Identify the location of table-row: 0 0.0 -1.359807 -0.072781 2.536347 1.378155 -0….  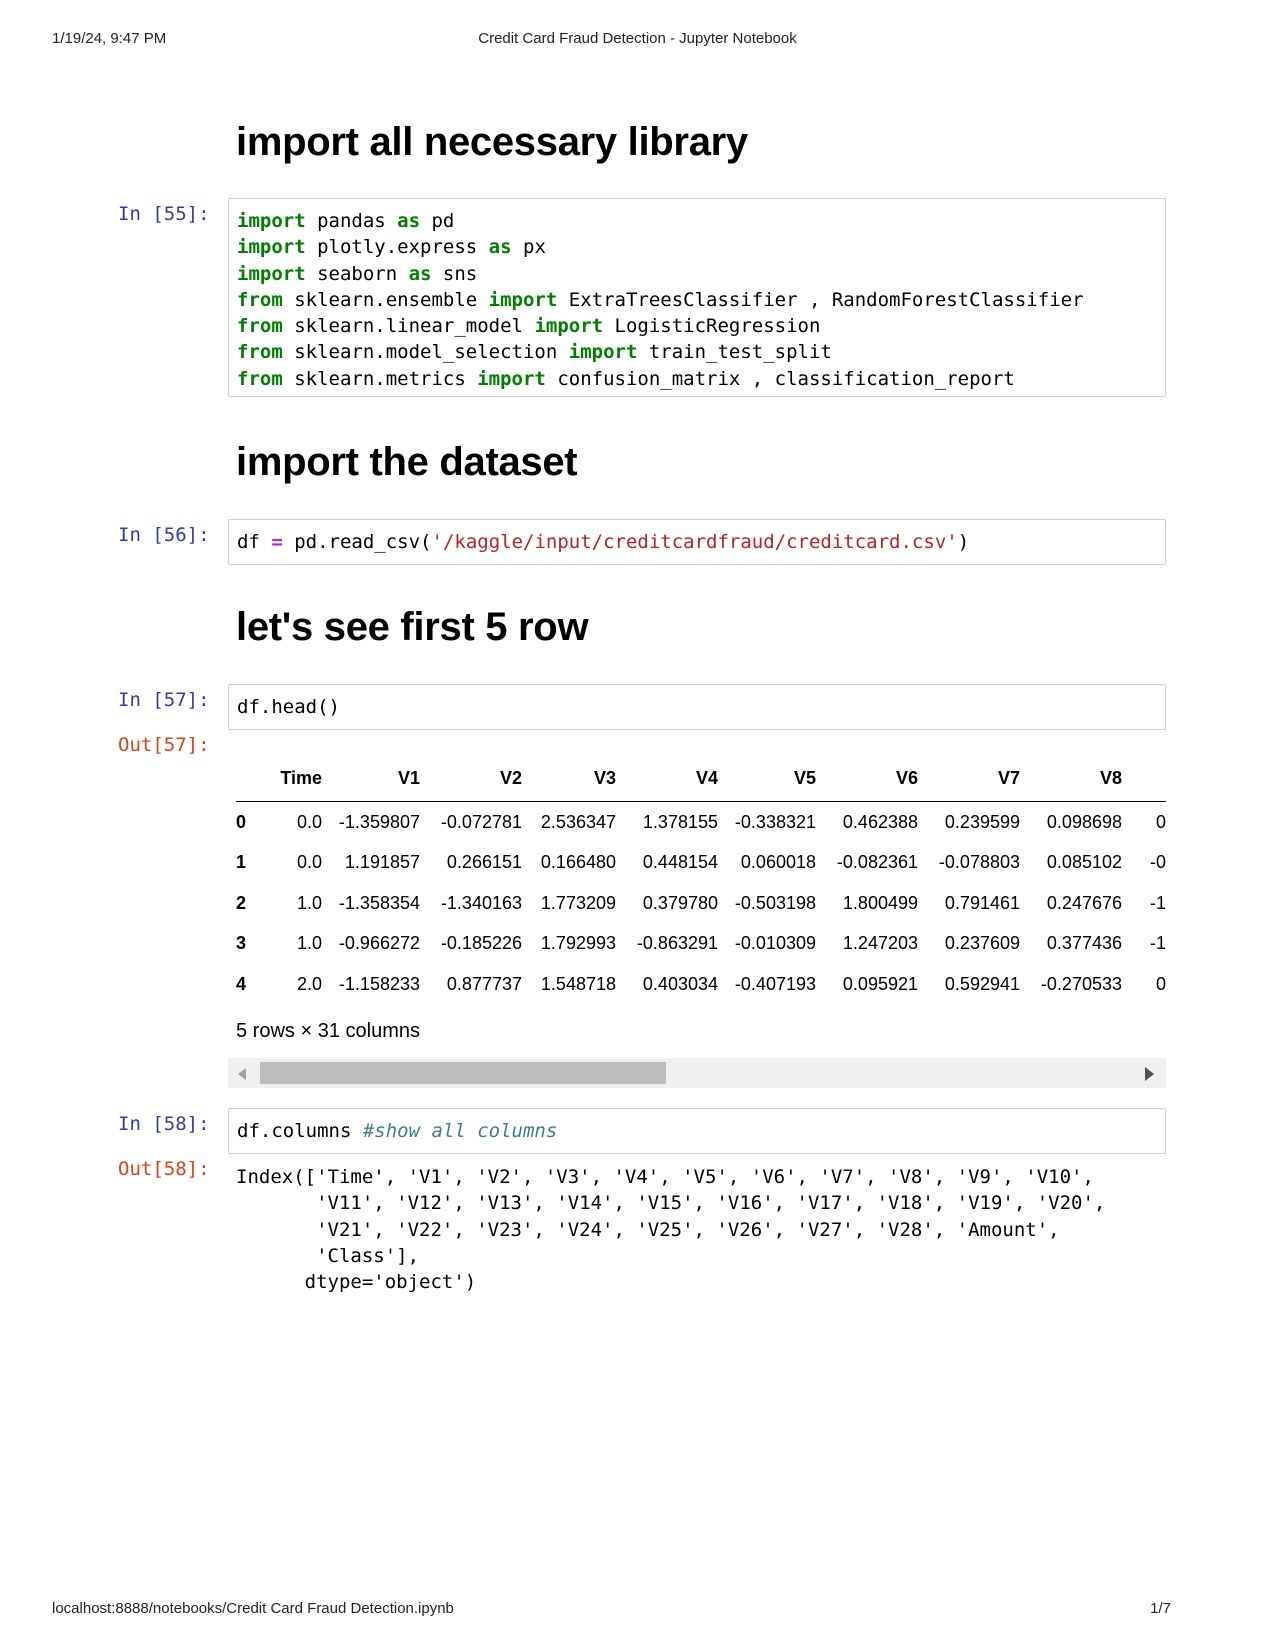
(701, 822).